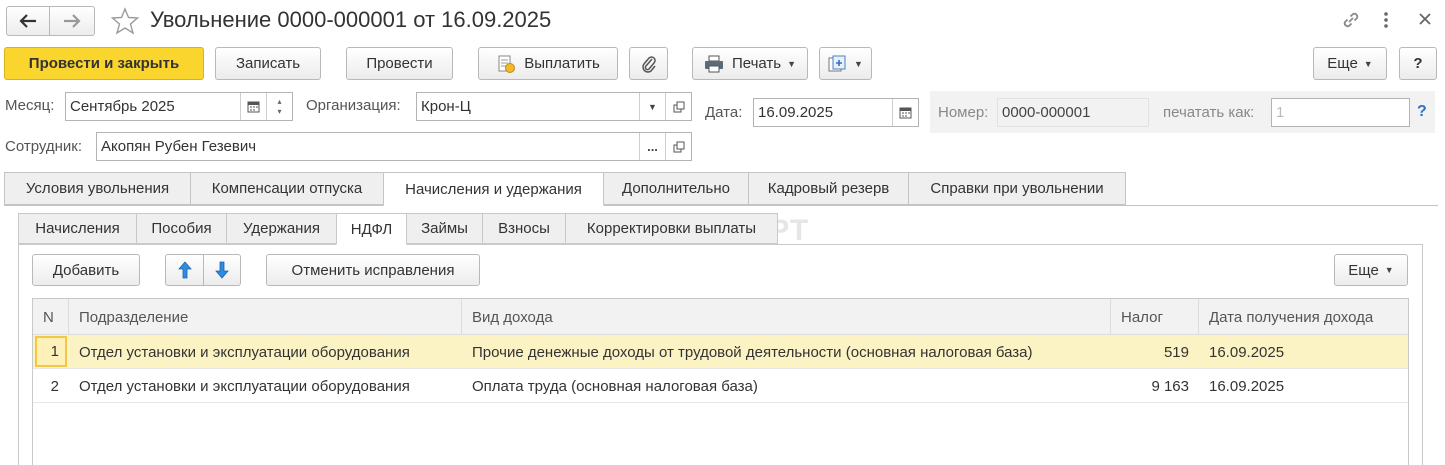 This screenshot has width=1445, height=465. I want to click on date-label: Дата:, so click(724, 112).